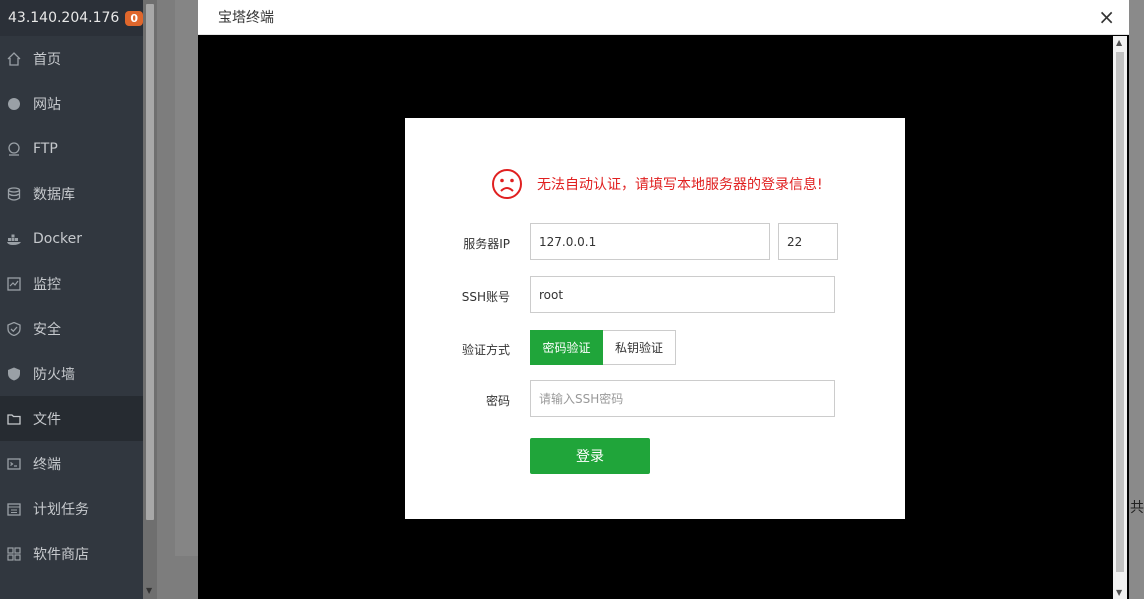 The width and height of the screenshot is (1144, 599). Describe the element at coordinates (497, 401) in the screenshot. I see `password-label: 密码` at that location.